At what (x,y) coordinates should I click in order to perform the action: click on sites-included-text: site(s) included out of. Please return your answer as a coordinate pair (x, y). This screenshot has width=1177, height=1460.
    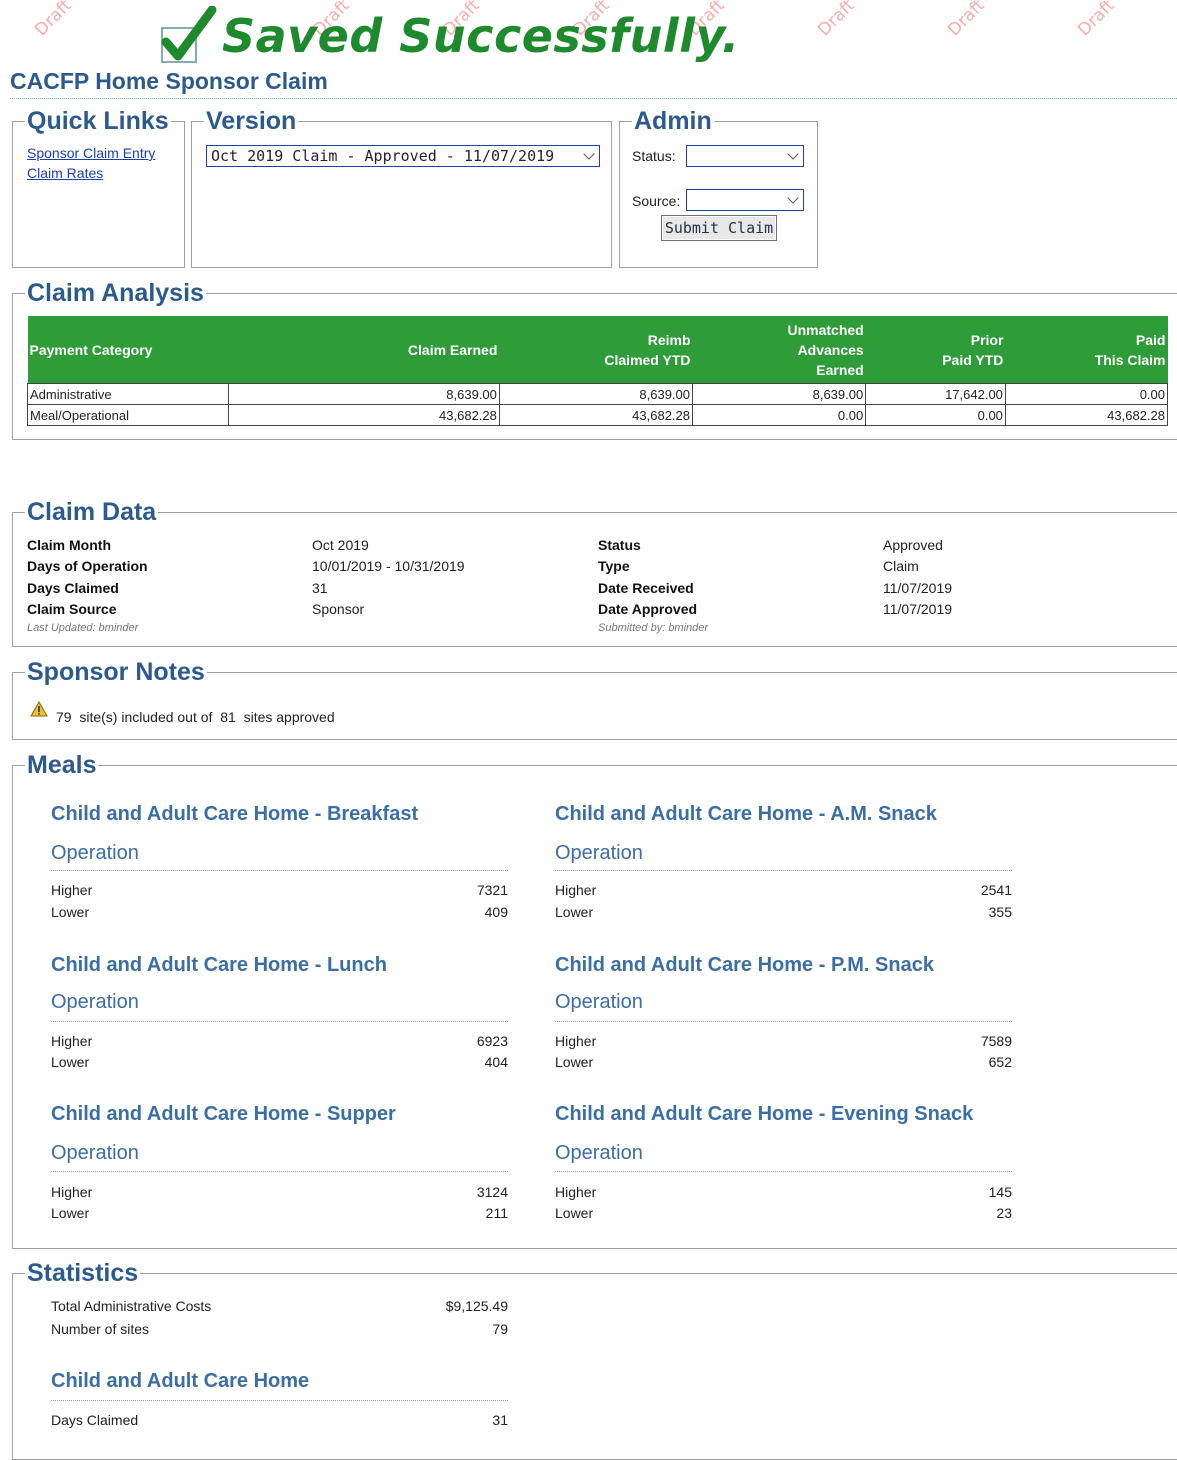
    Looking at the image, I should click on (146, 717).